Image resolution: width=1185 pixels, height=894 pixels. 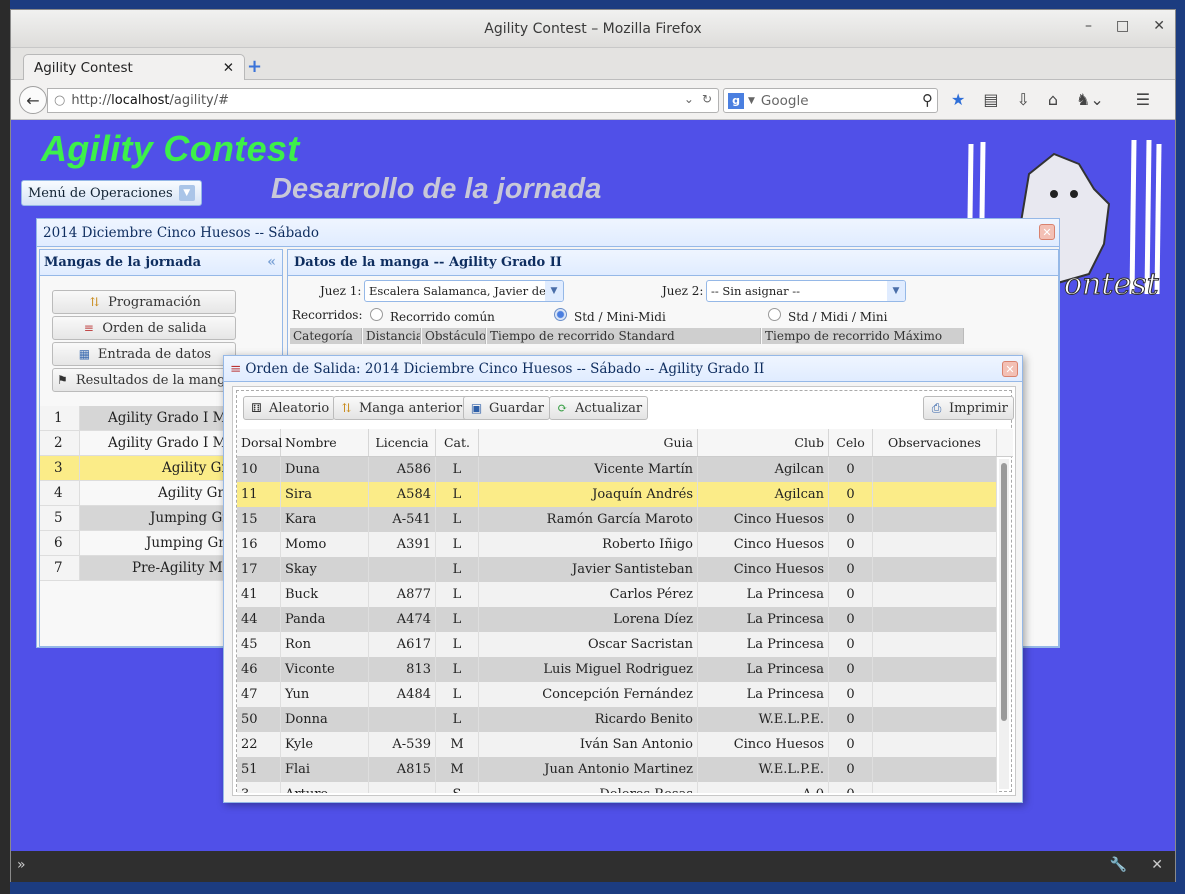 What do you see at coordinates (1022, 99) in the screenshot?
I see `downloads-icon: ⇩` at bounding box center [1022, 99].